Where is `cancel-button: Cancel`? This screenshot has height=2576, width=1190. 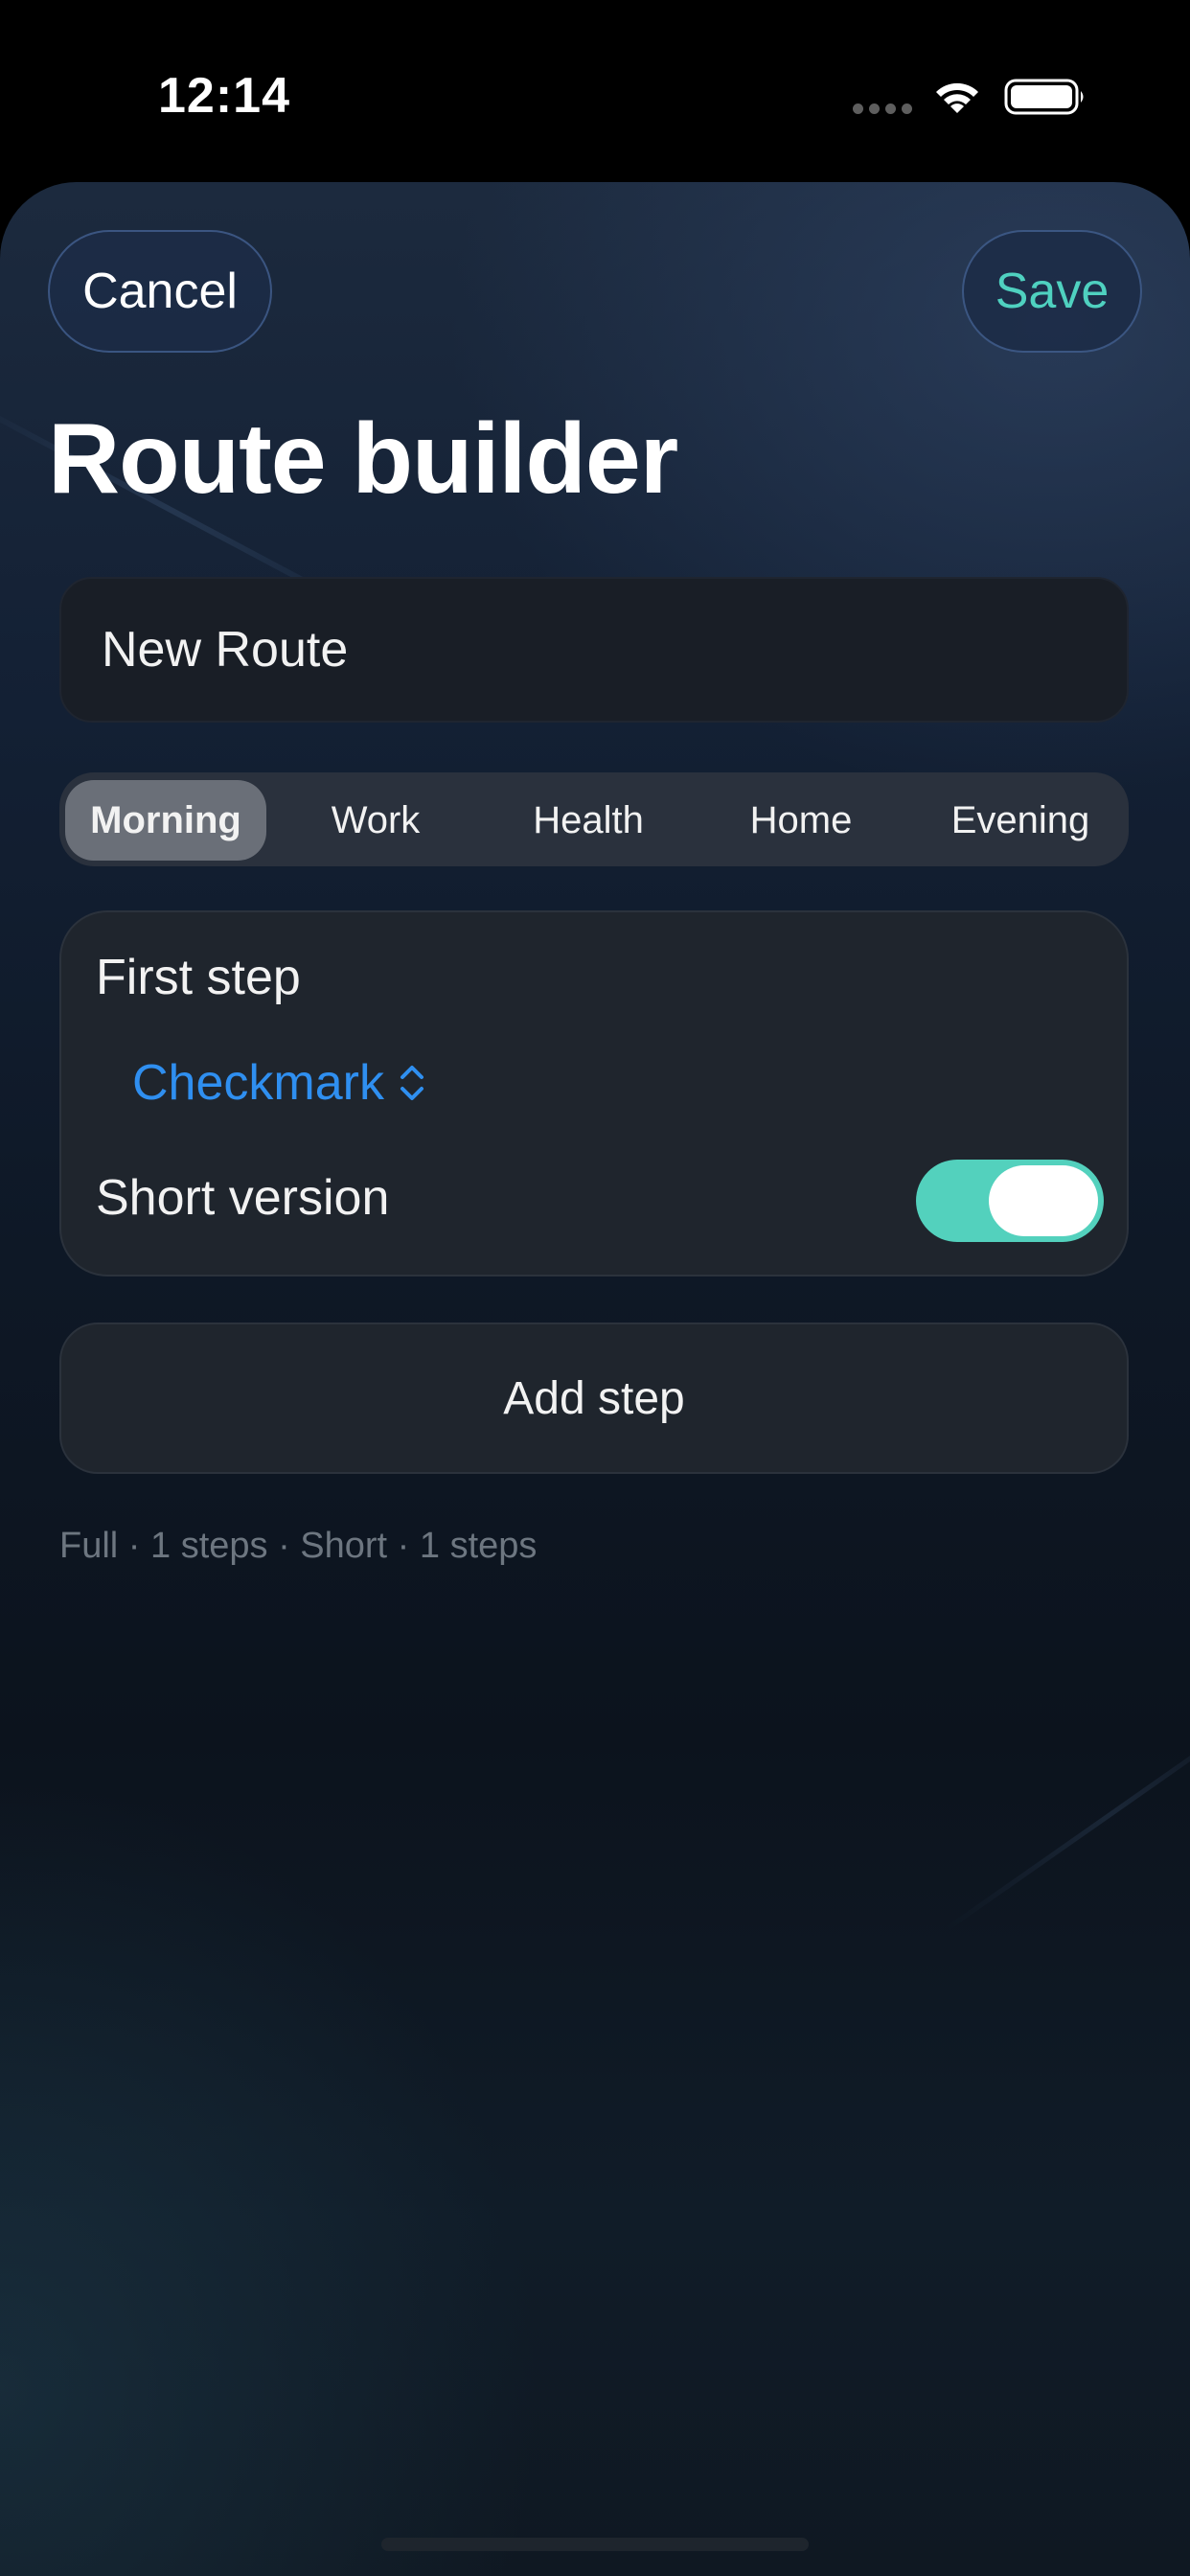 cancel-button: Cancel is located at coordinates (160, 291).